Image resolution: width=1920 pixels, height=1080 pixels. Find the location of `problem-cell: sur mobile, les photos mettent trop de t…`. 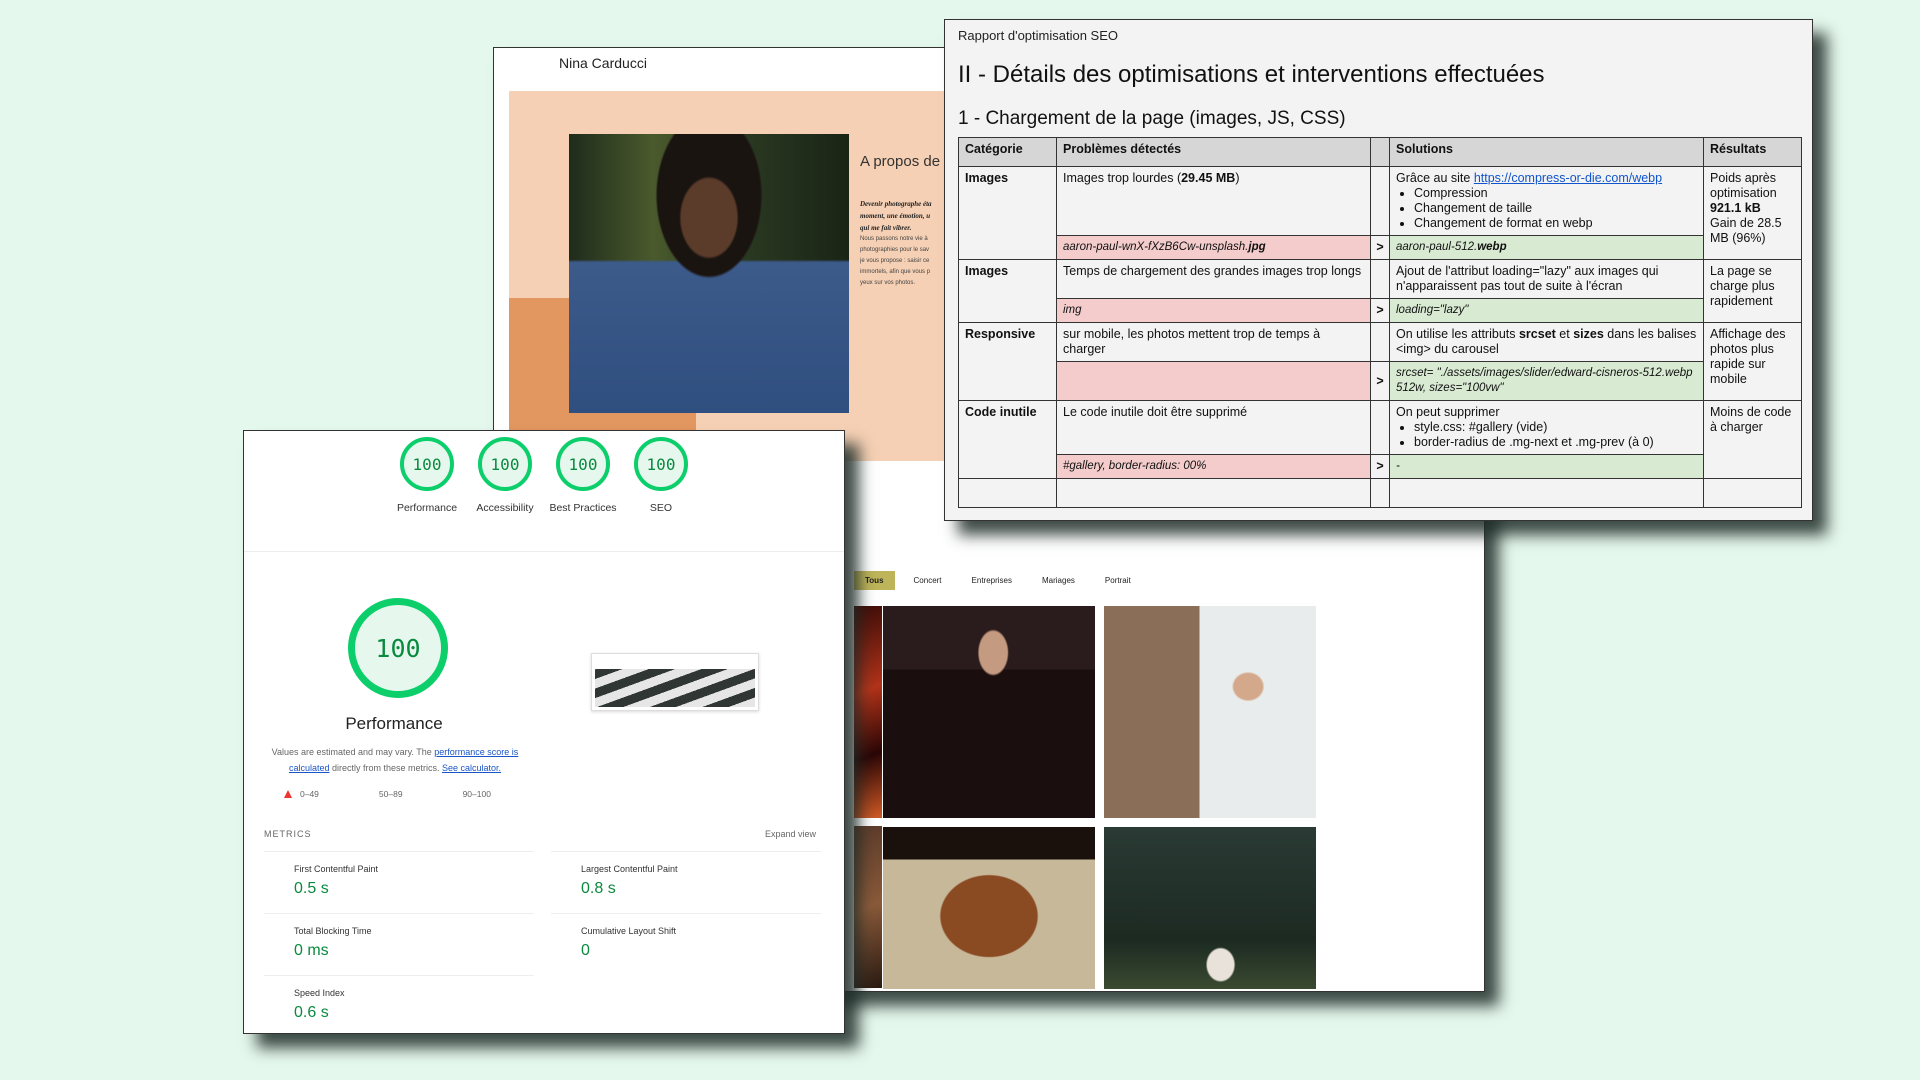

problem-cell: sur mobile, les photos mettent trop de t… is located at coordinates (1213, 342).